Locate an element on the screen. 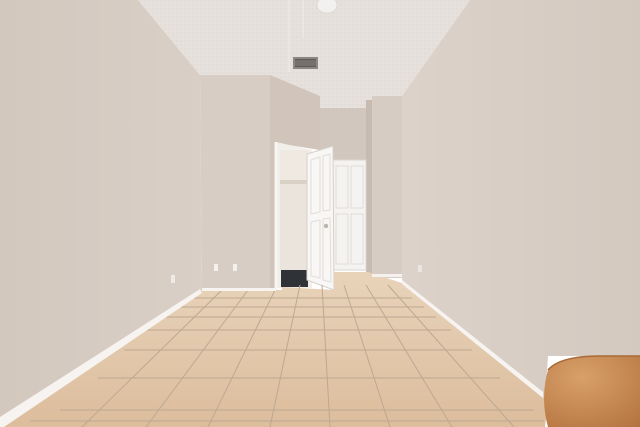  wooden-table-edge is located at coordinates (592, 391).